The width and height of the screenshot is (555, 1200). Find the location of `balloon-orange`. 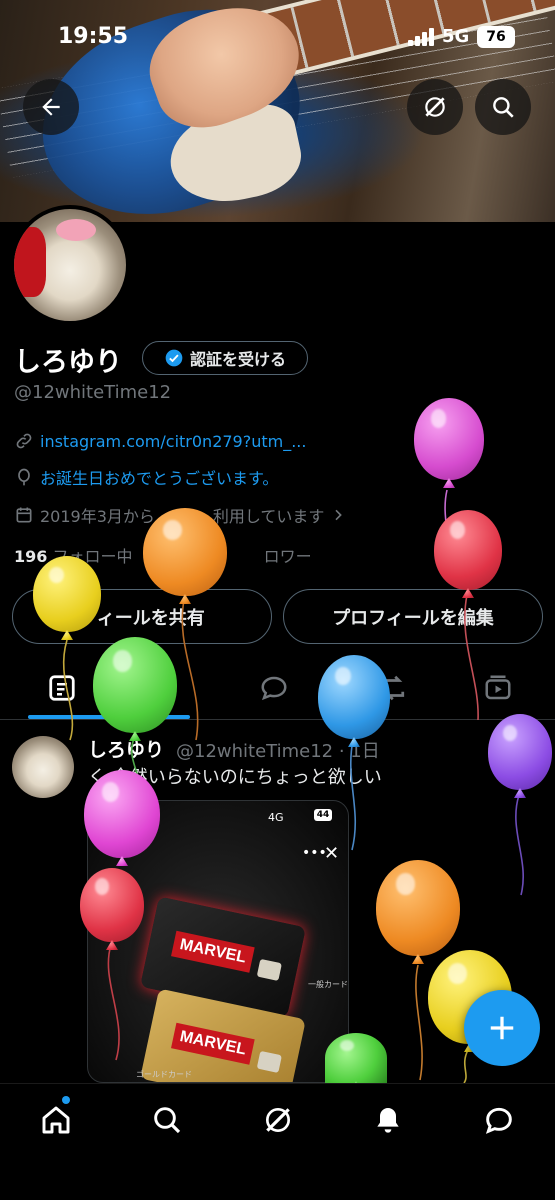

balloon-orange is located at coordinates (185, 552).